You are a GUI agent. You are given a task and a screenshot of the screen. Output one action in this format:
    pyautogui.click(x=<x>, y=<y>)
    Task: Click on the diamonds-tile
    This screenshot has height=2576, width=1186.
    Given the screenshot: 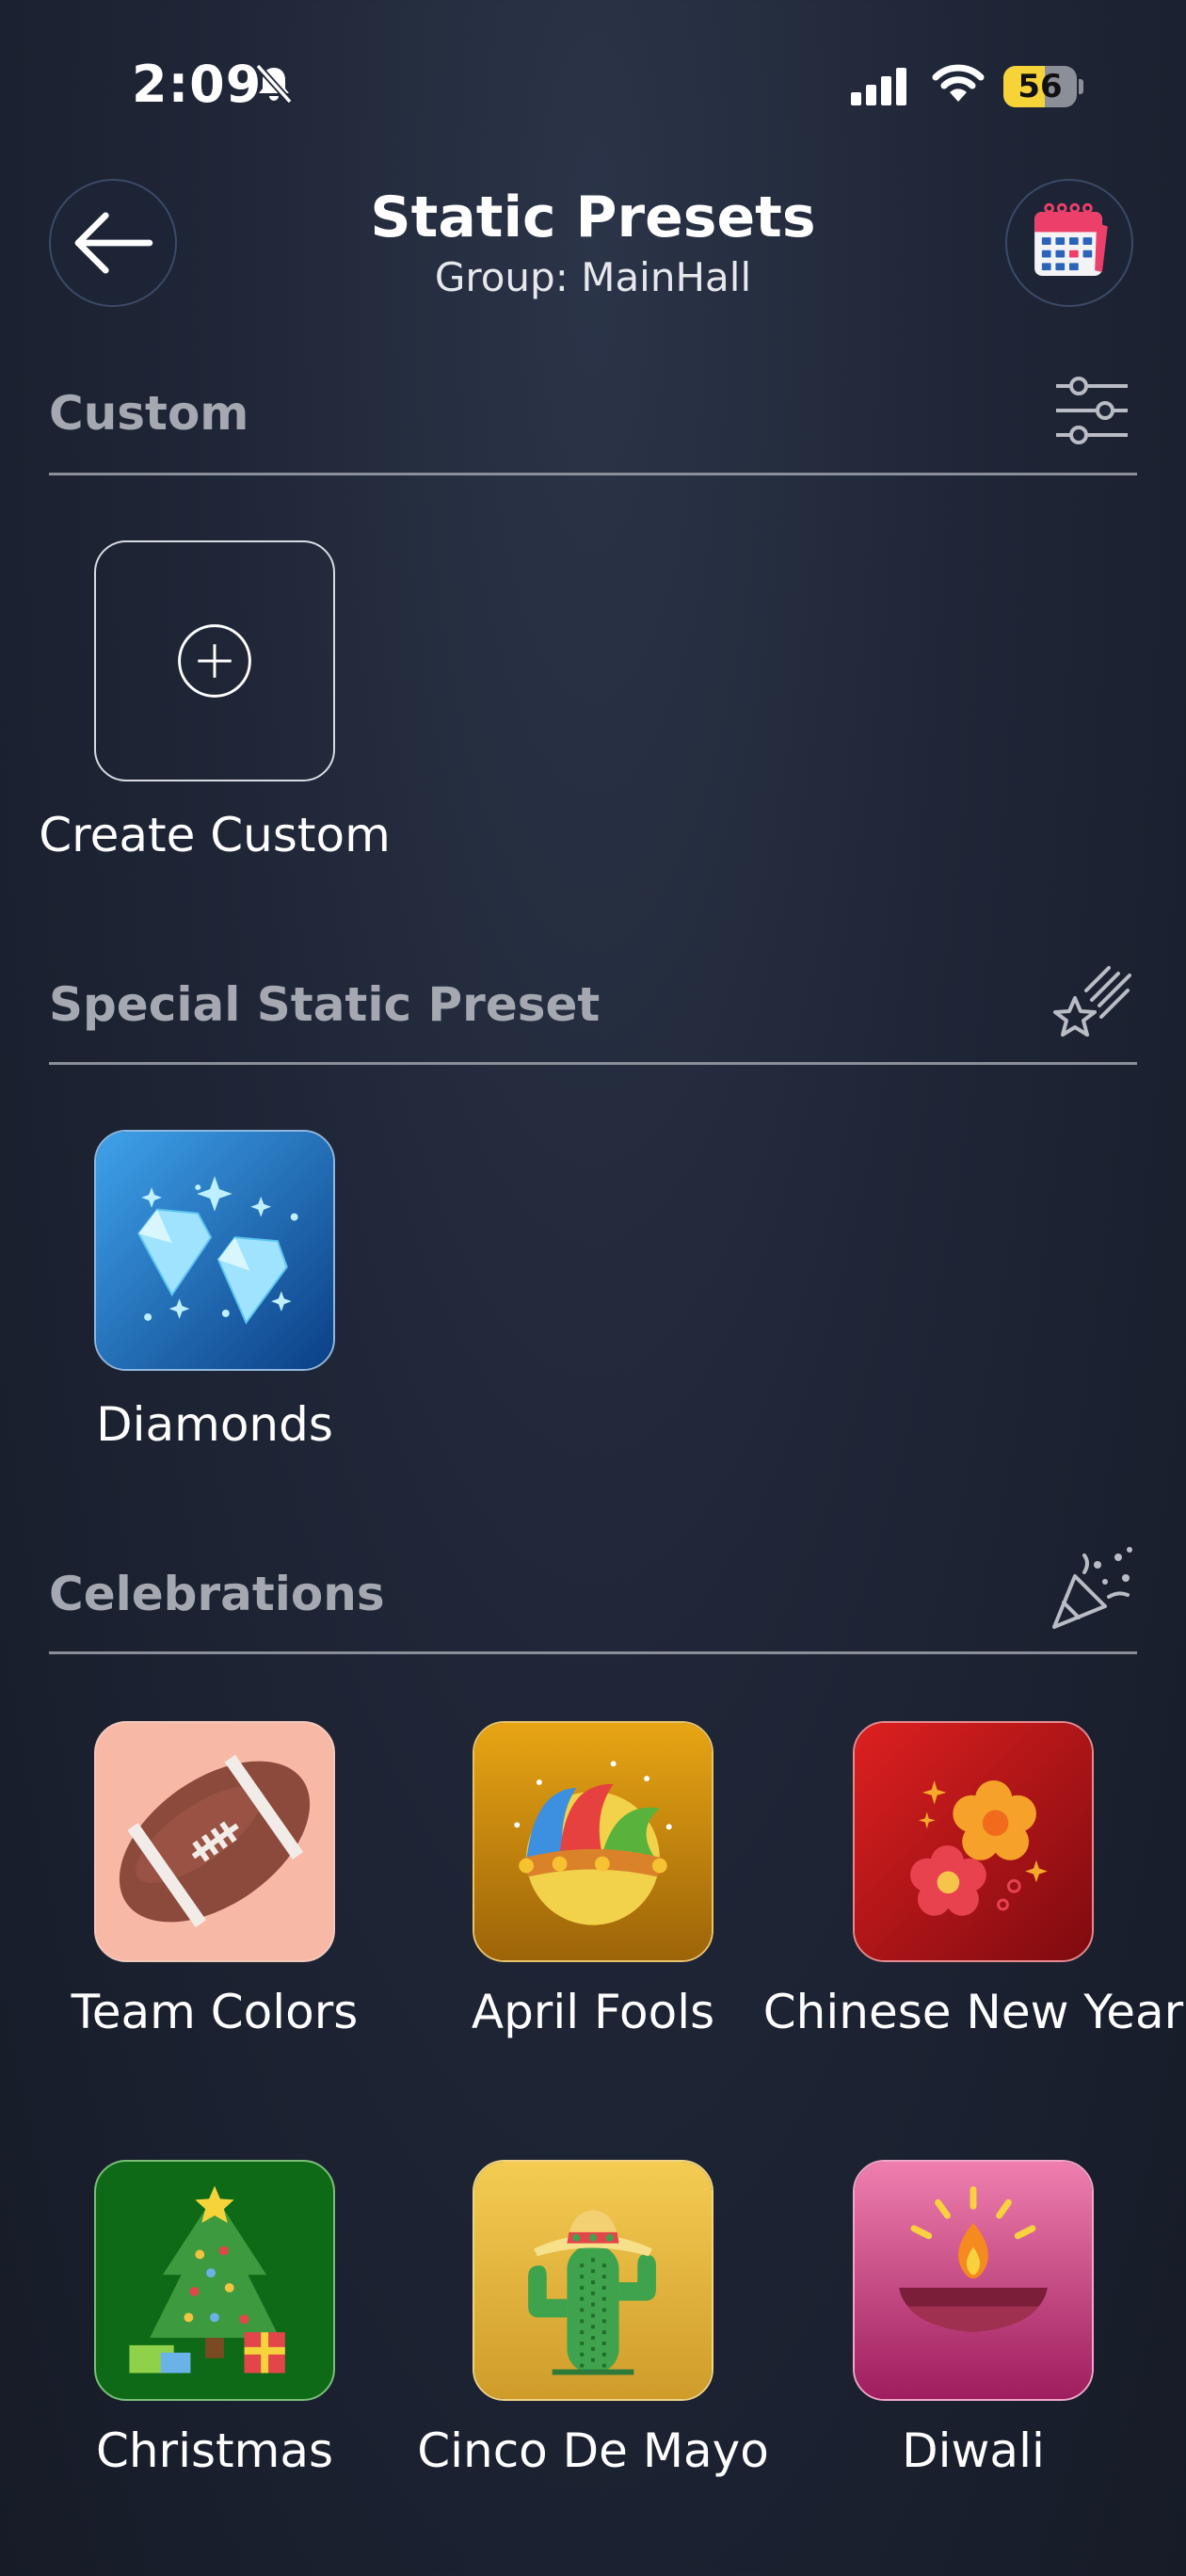 What is the action you would take?
    pyautogui.click(x=214, y=1250)
    